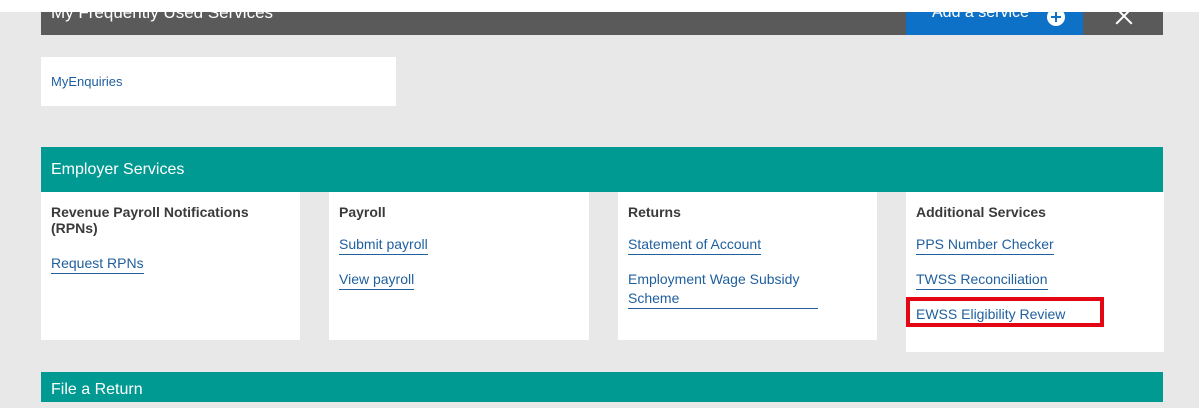 This screenshot has width=1199, height=408. Describe the element at coordinates (383, 245) in the screenshot. I see `submit-payroll-link: Submit payroll` at that location.